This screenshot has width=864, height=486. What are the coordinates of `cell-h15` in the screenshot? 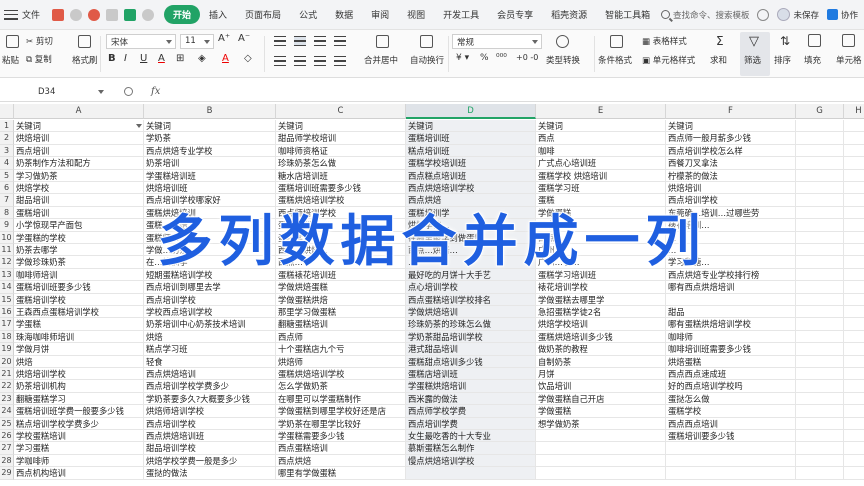 It's located at (854, 300).